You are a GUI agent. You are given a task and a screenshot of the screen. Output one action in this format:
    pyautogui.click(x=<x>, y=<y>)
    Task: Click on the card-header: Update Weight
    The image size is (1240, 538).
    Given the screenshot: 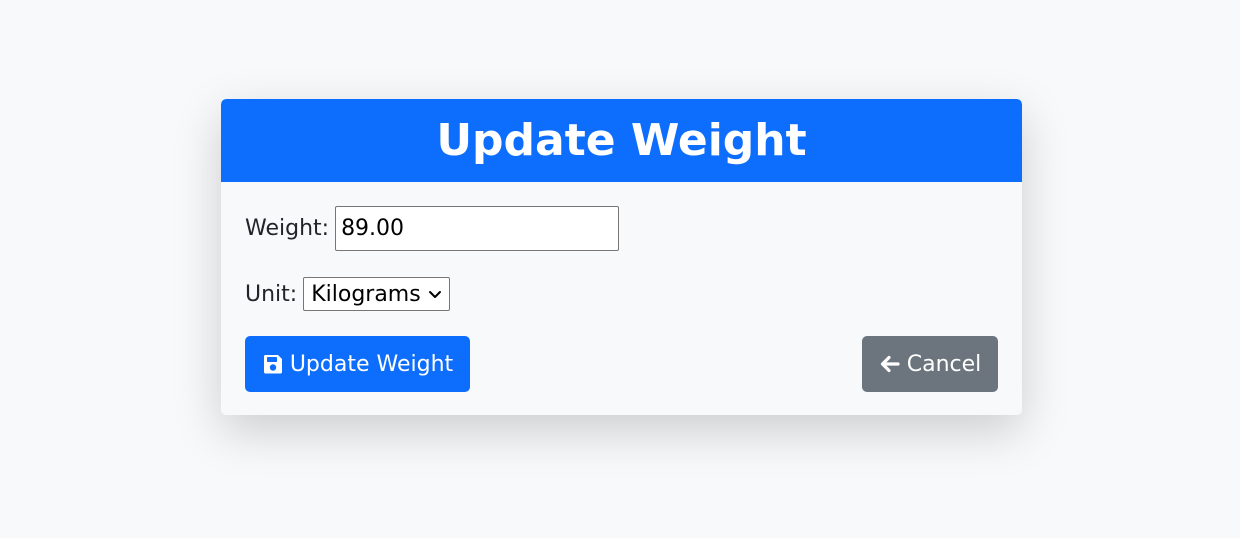 What is the action you would take?
    pyautogui.click(x=621, y=140)
    